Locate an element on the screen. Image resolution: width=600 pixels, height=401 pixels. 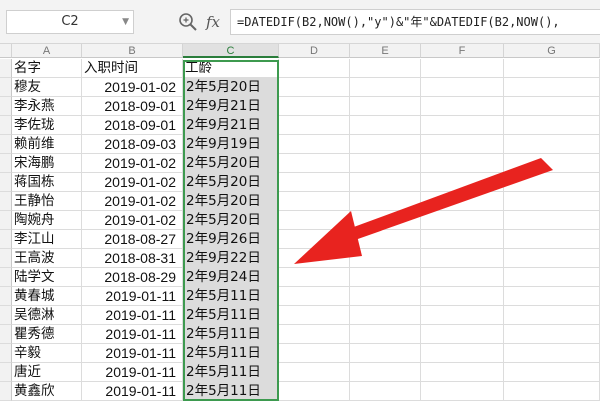
hire-date-cell: 2018-08-27 is located at coordinates (132, 239).